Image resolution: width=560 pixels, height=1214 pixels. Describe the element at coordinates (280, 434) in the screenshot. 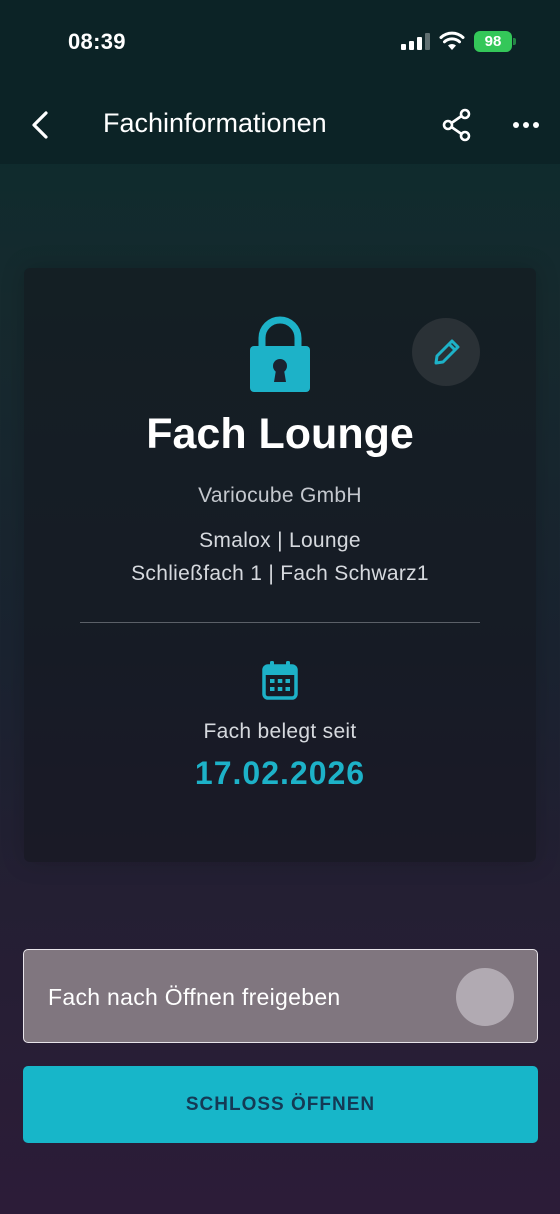

I see `compartment-title: Fach Lounge` at that location.